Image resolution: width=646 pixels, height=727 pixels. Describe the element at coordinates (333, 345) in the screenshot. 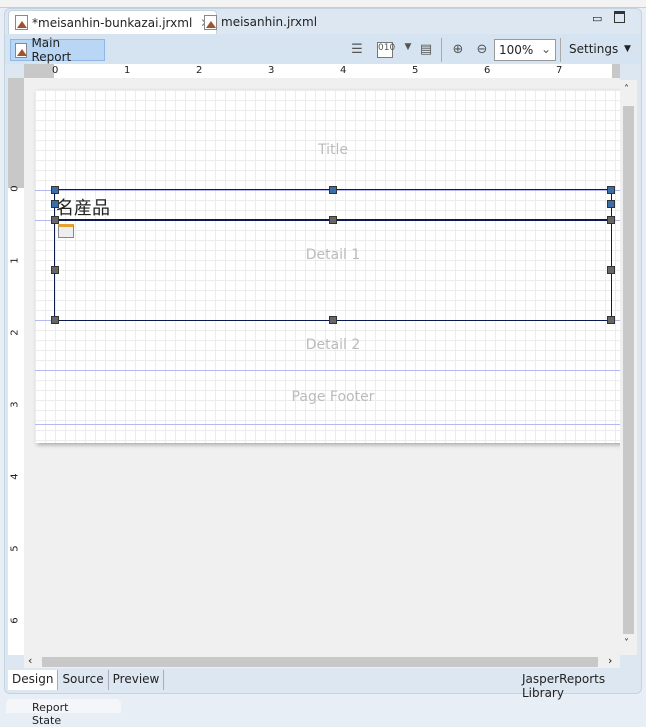

I see `band-detail2-label: Detail 2` at that location.